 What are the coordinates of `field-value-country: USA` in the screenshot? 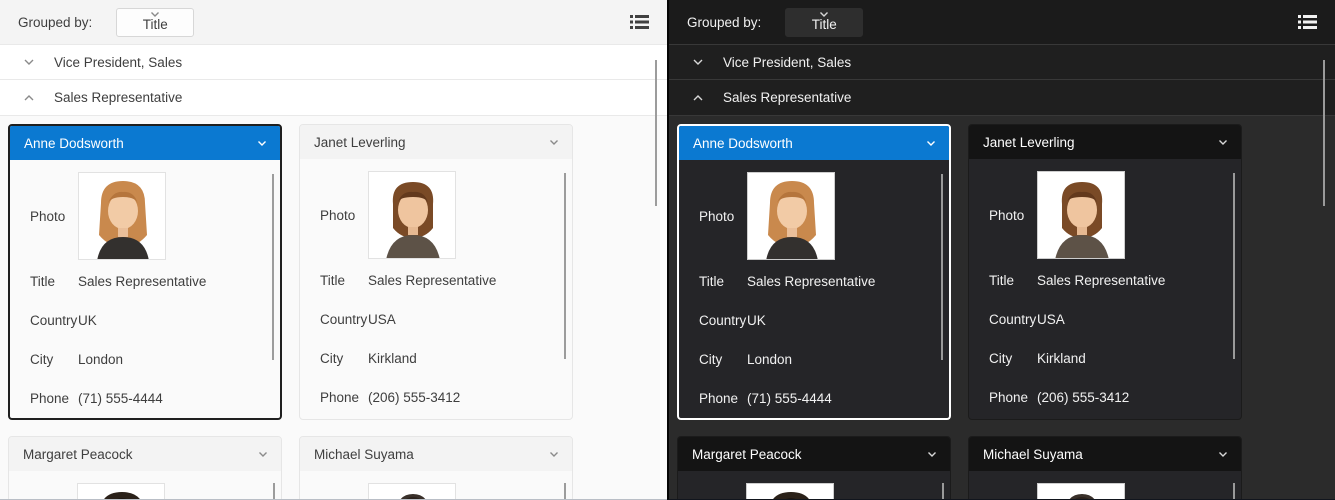 It's located at (1051, 319).